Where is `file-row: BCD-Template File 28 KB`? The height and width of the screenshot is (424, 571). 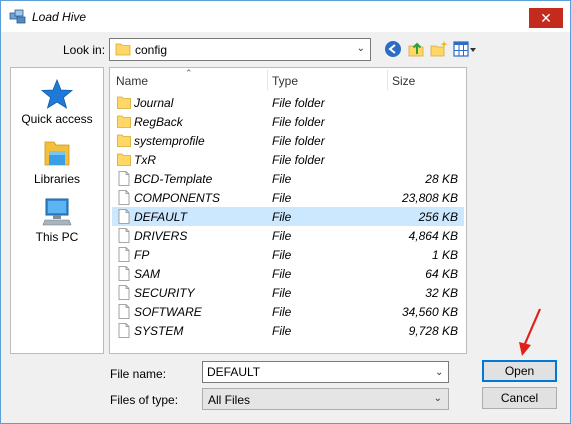 file-row: BCD-Template File 28 KB is located at coordinates (288, 178).